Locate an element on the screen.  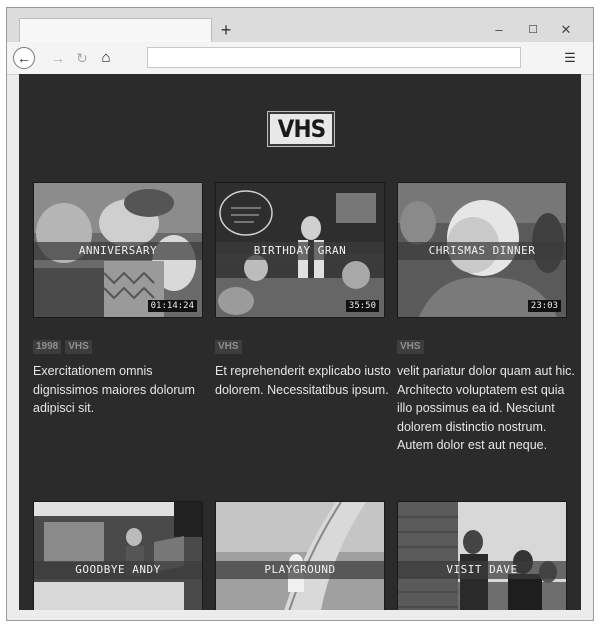
menu-button: ☰ is located at coordinates (570, 58).